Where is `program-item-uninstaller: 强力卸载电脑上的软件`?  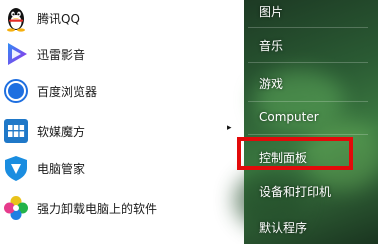 program-item-uninstaller: 强力卸载电脑上的软件 is located at coordinates (120, 208).